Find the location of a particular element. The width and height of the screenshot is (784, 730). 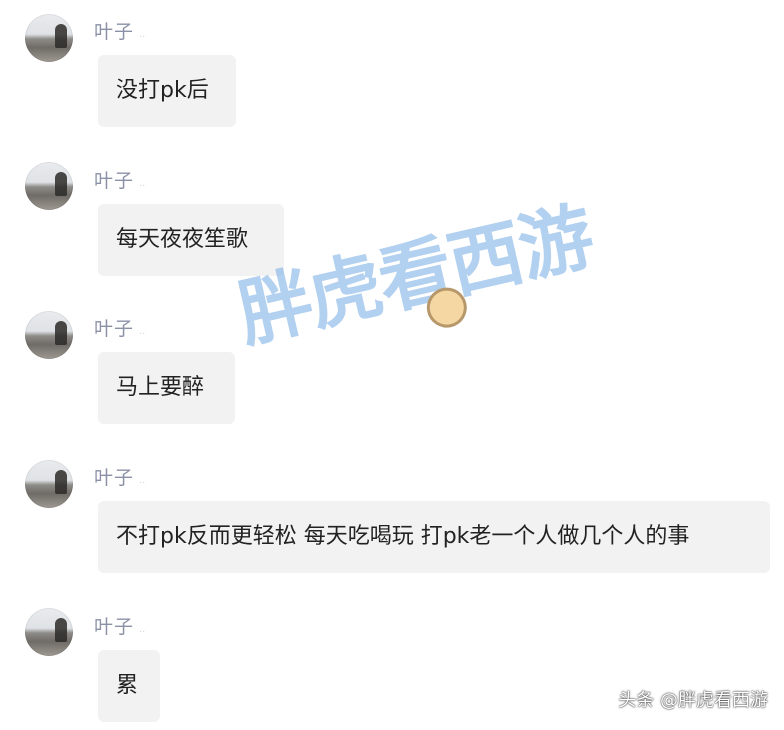

source-attribution: 头条 @胖虎看西游 is located at coordinates (693, 700).